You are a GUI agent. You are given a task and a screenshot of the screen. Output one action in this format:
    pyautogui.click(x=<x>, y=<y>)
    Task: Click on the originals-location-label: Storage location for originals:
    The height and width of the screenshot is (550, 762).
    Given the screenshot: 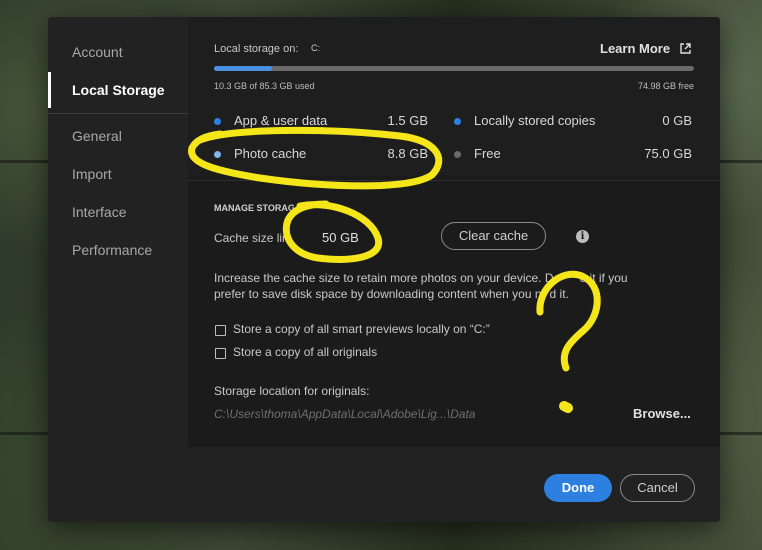 What is the action you would take?
    pyautogui.click(x=292, y=391)
    